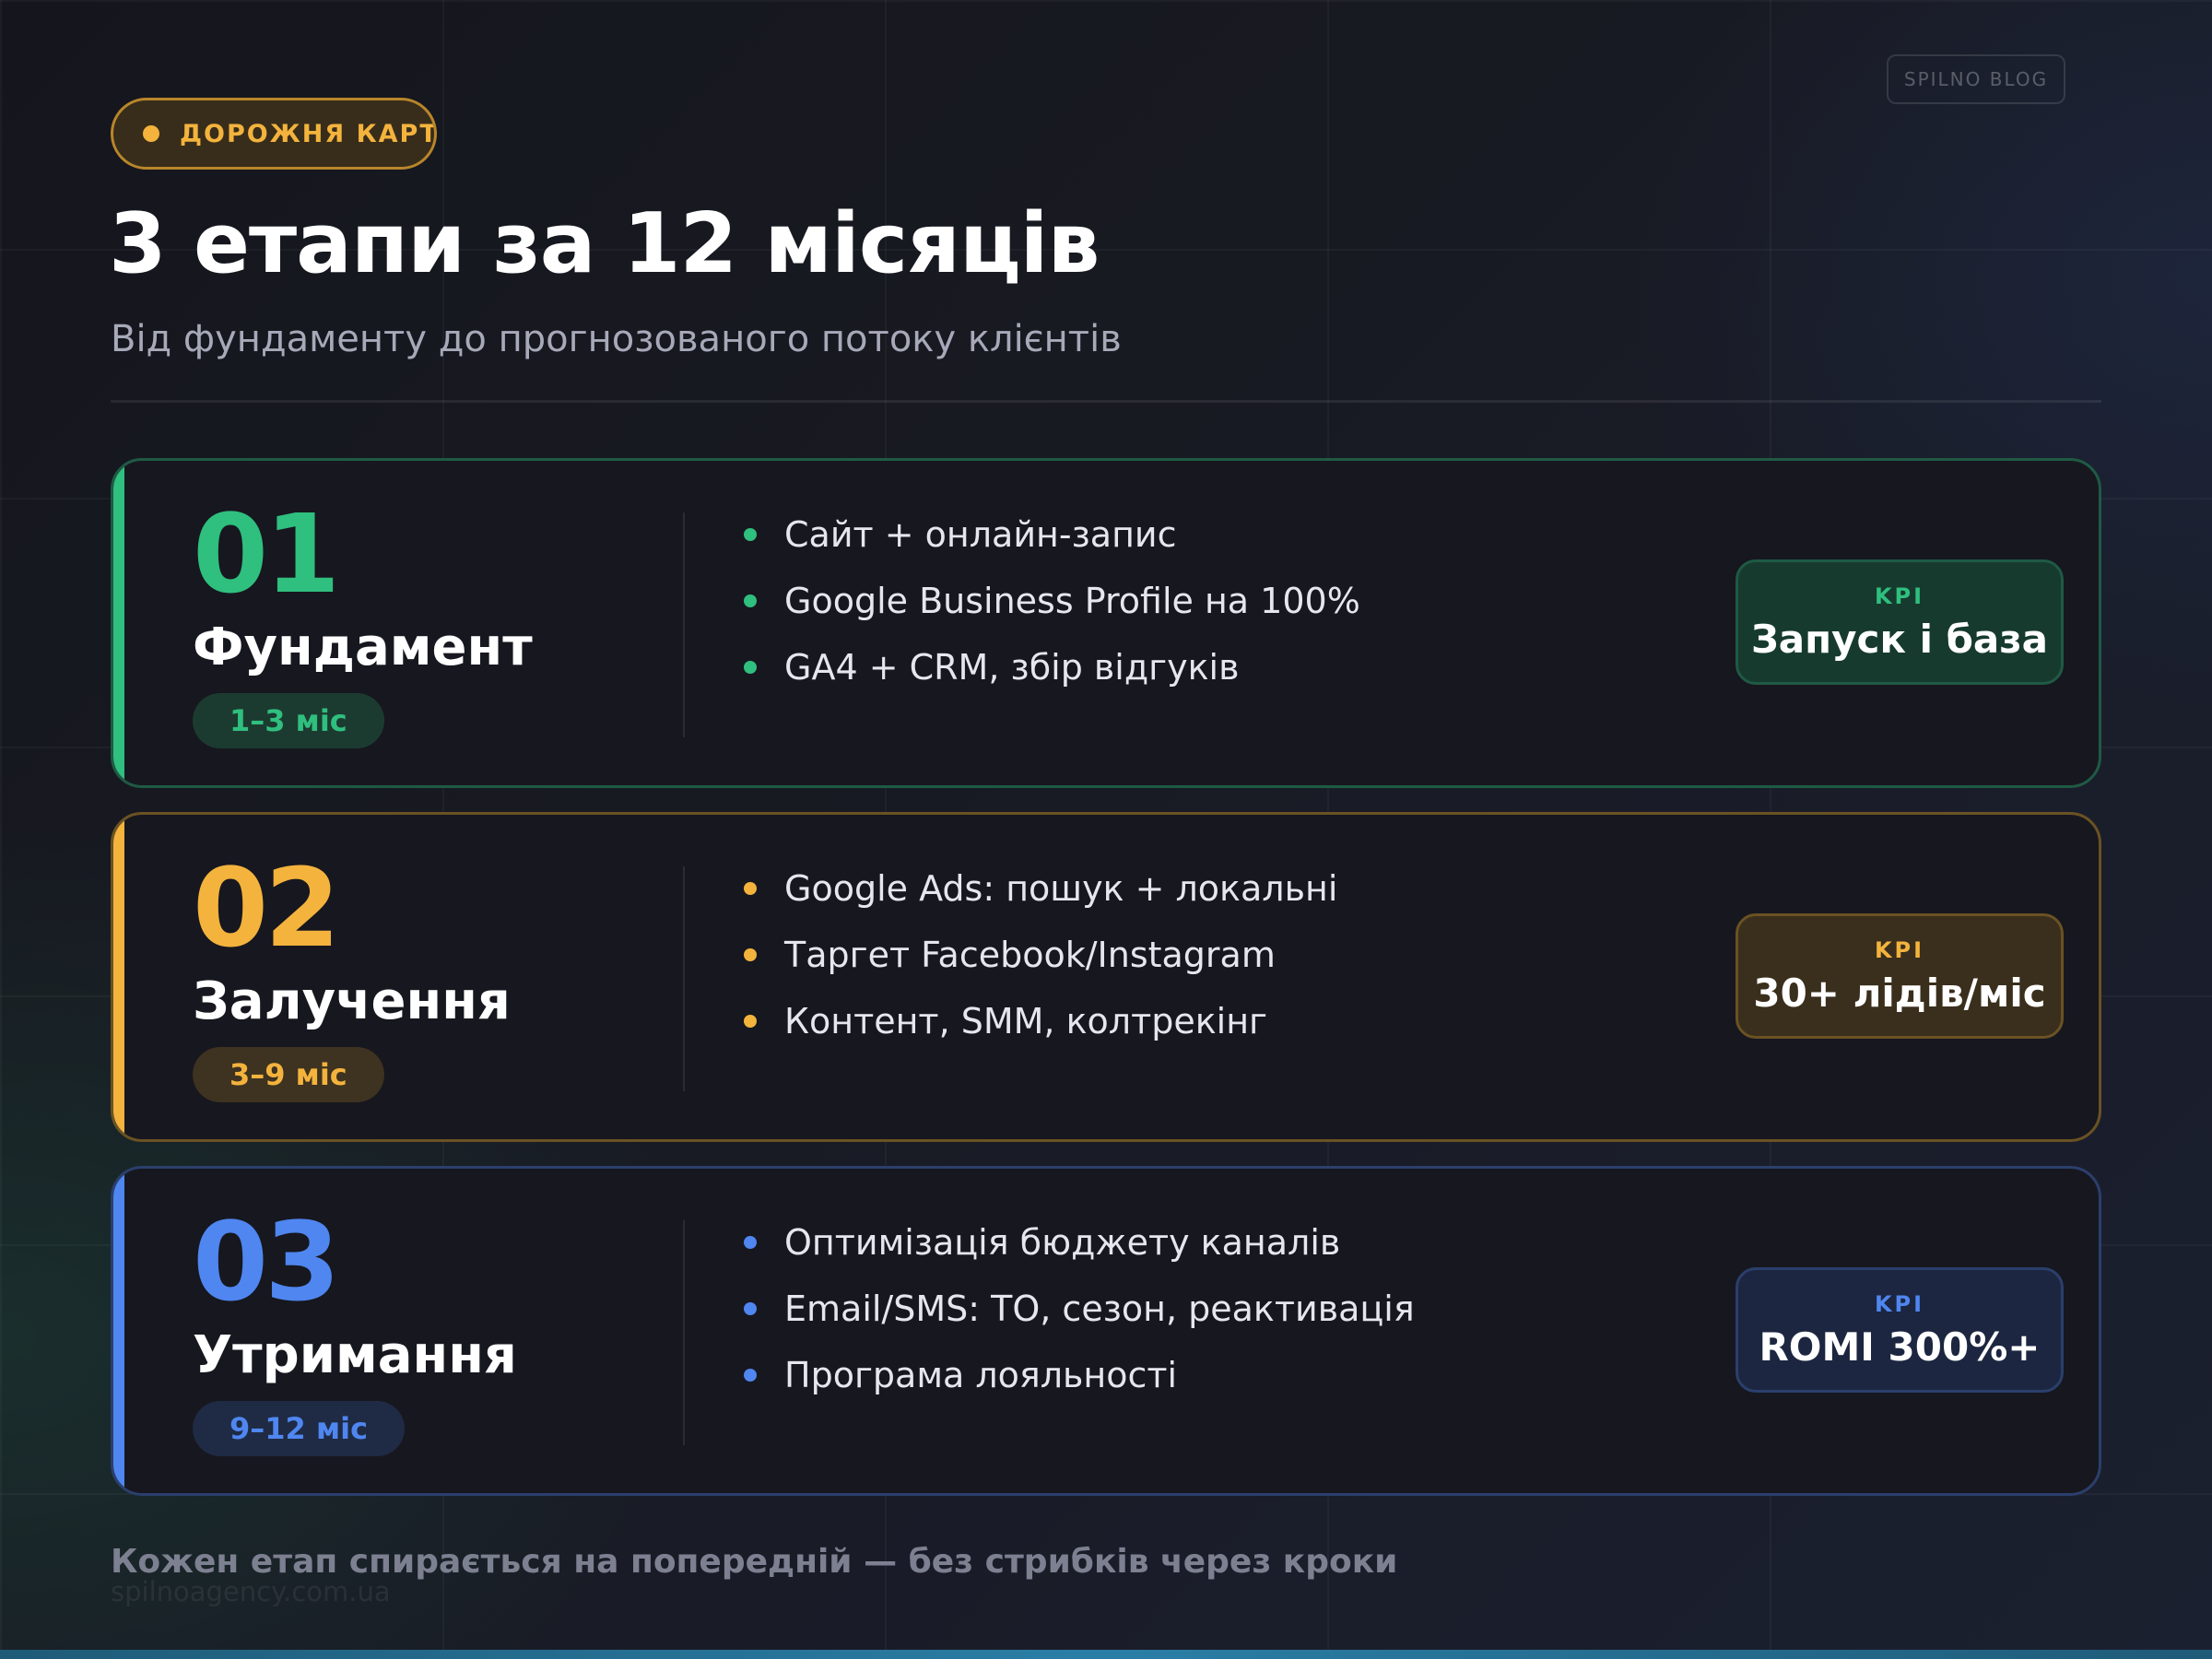 The height and width of the screenshot is (1659, 2212). What do you see at coordinates (288, 720) in the screenshot?
I see `stage-period-badge: 1–3 міс` at bounding box center [288, 720].